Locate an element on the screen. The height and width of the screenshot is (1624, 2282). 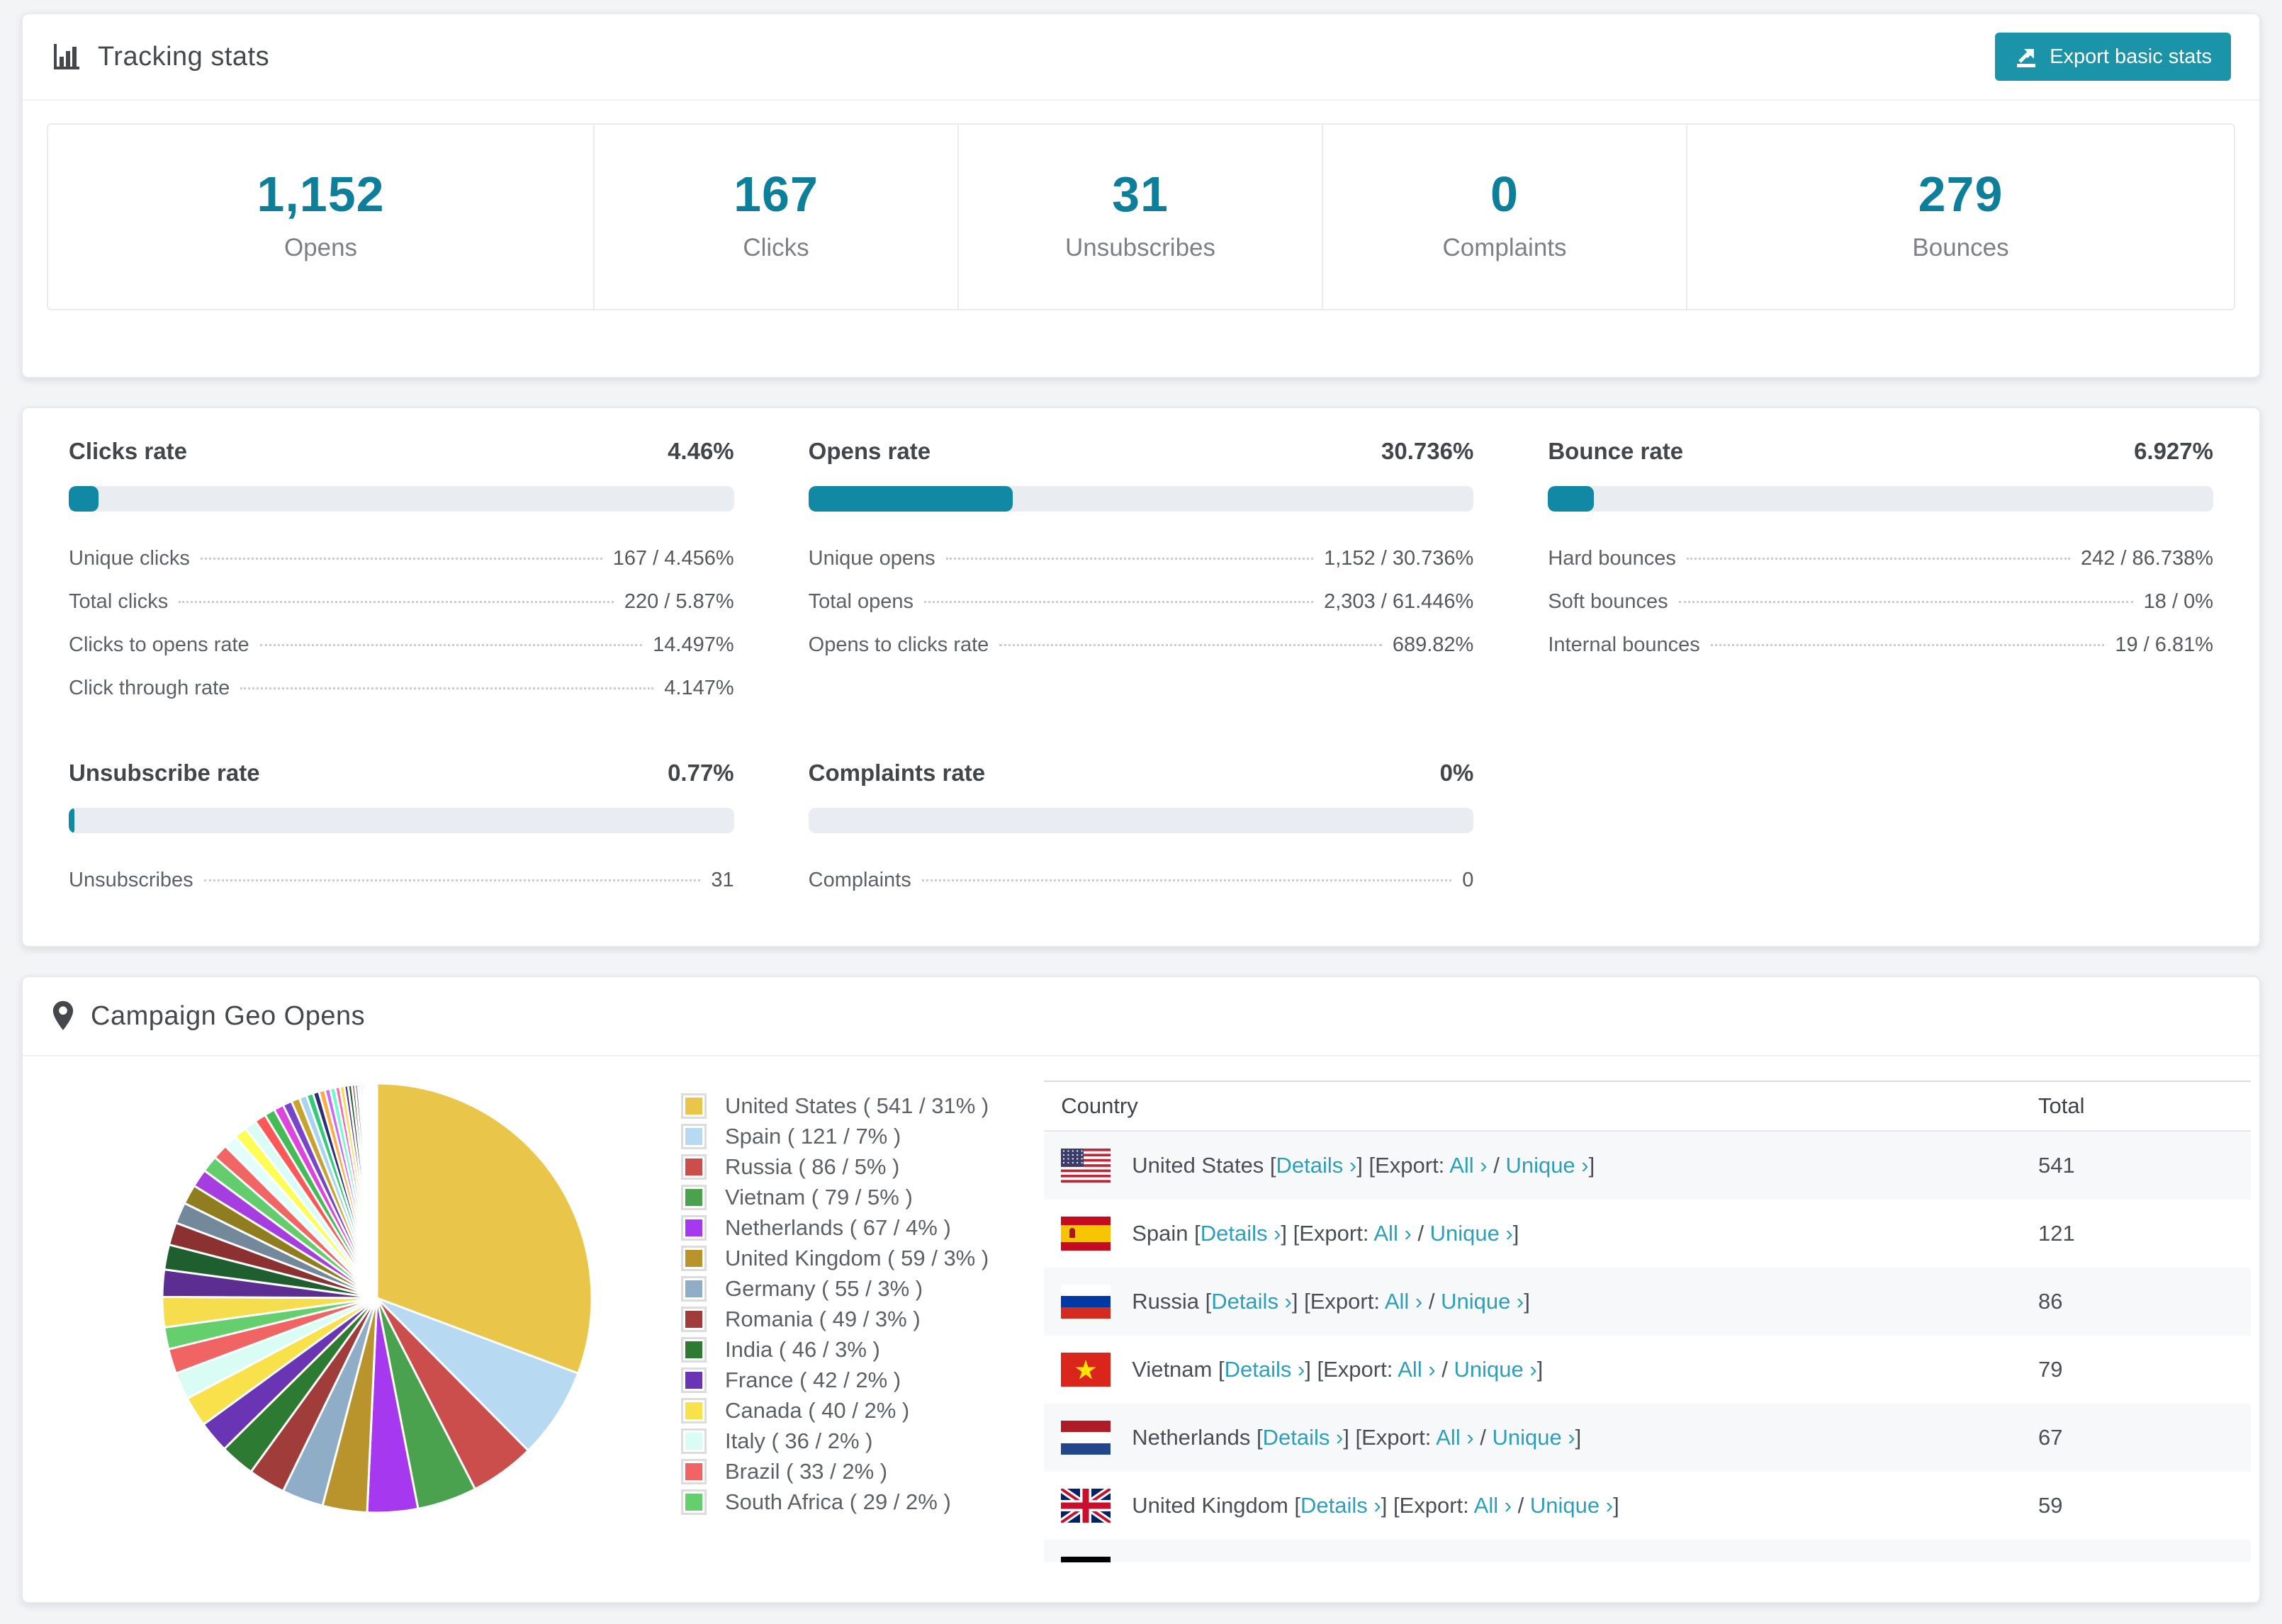
map-pin-icon is located at coordinates (63, 1015).